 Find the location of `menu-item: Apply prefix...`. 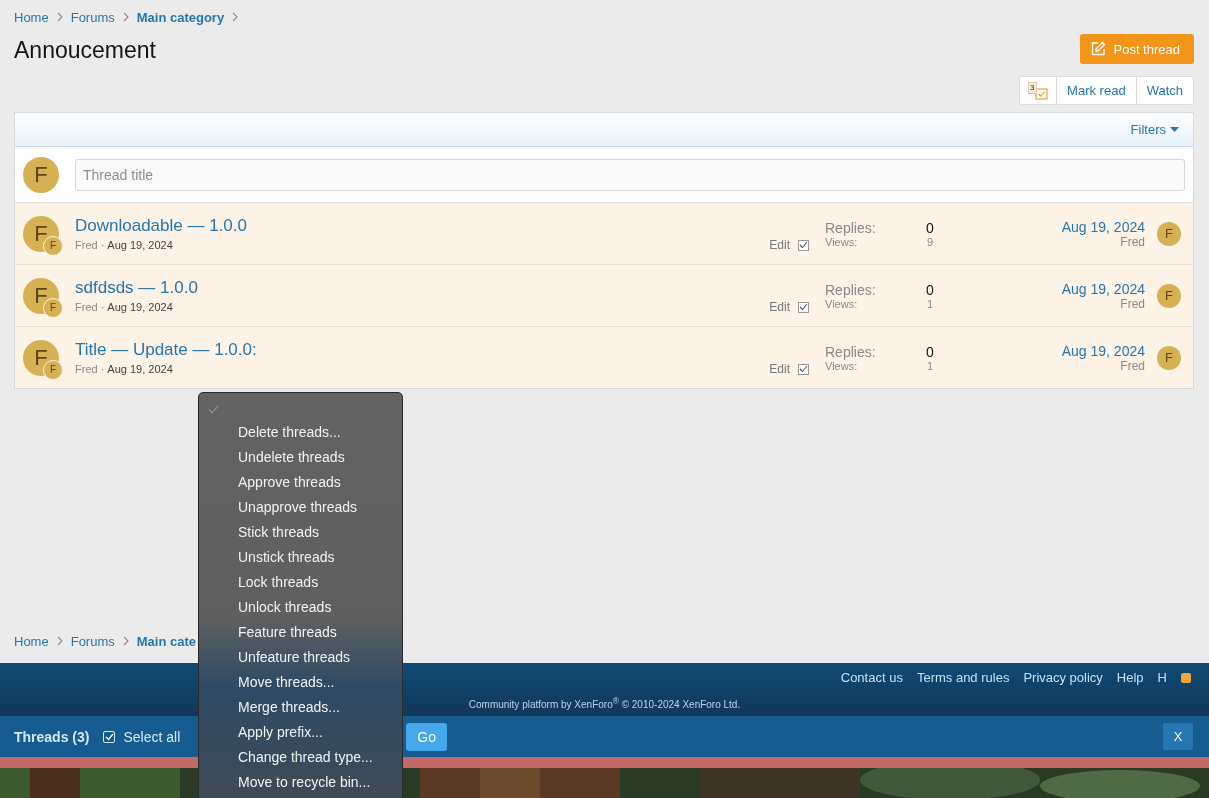

menu-item: Apply prefix... is located at coordinates (300, 732).